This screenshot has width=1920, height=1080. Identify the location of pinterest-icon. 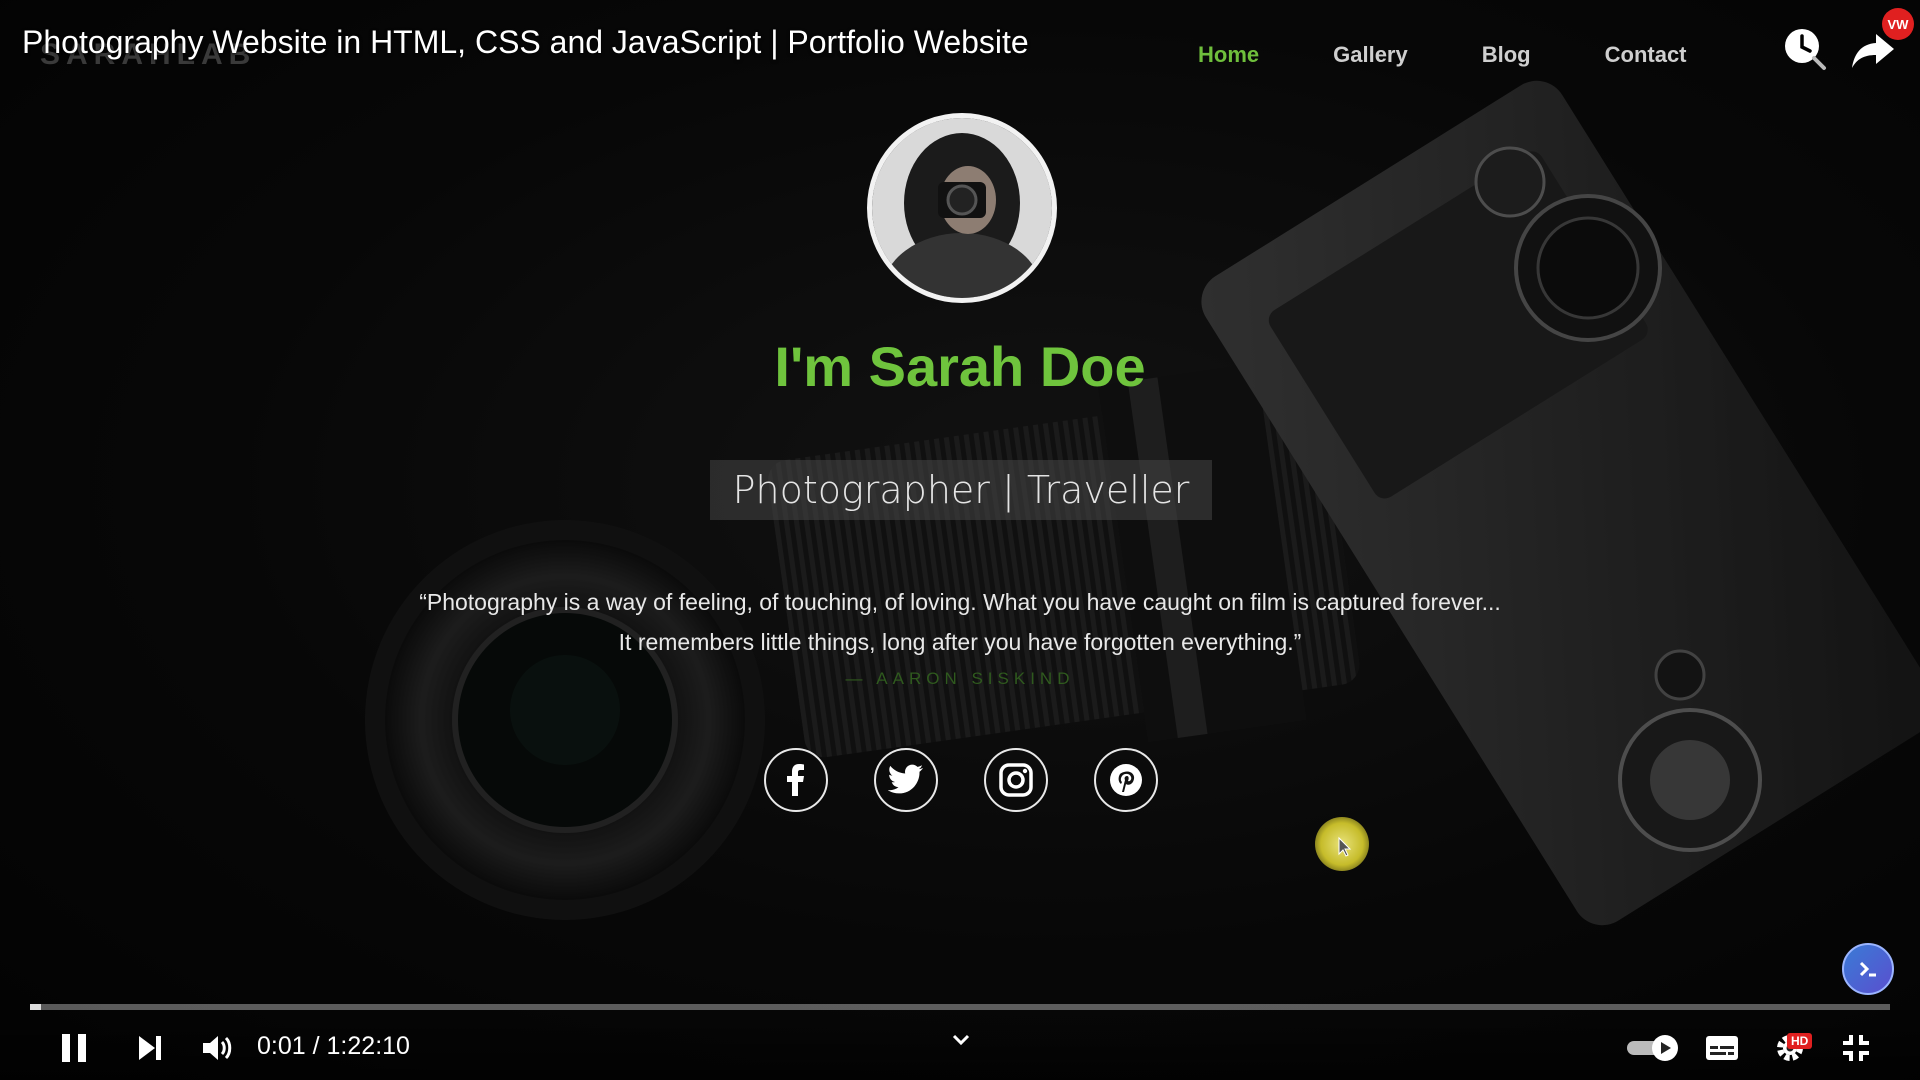
(1126, 780).